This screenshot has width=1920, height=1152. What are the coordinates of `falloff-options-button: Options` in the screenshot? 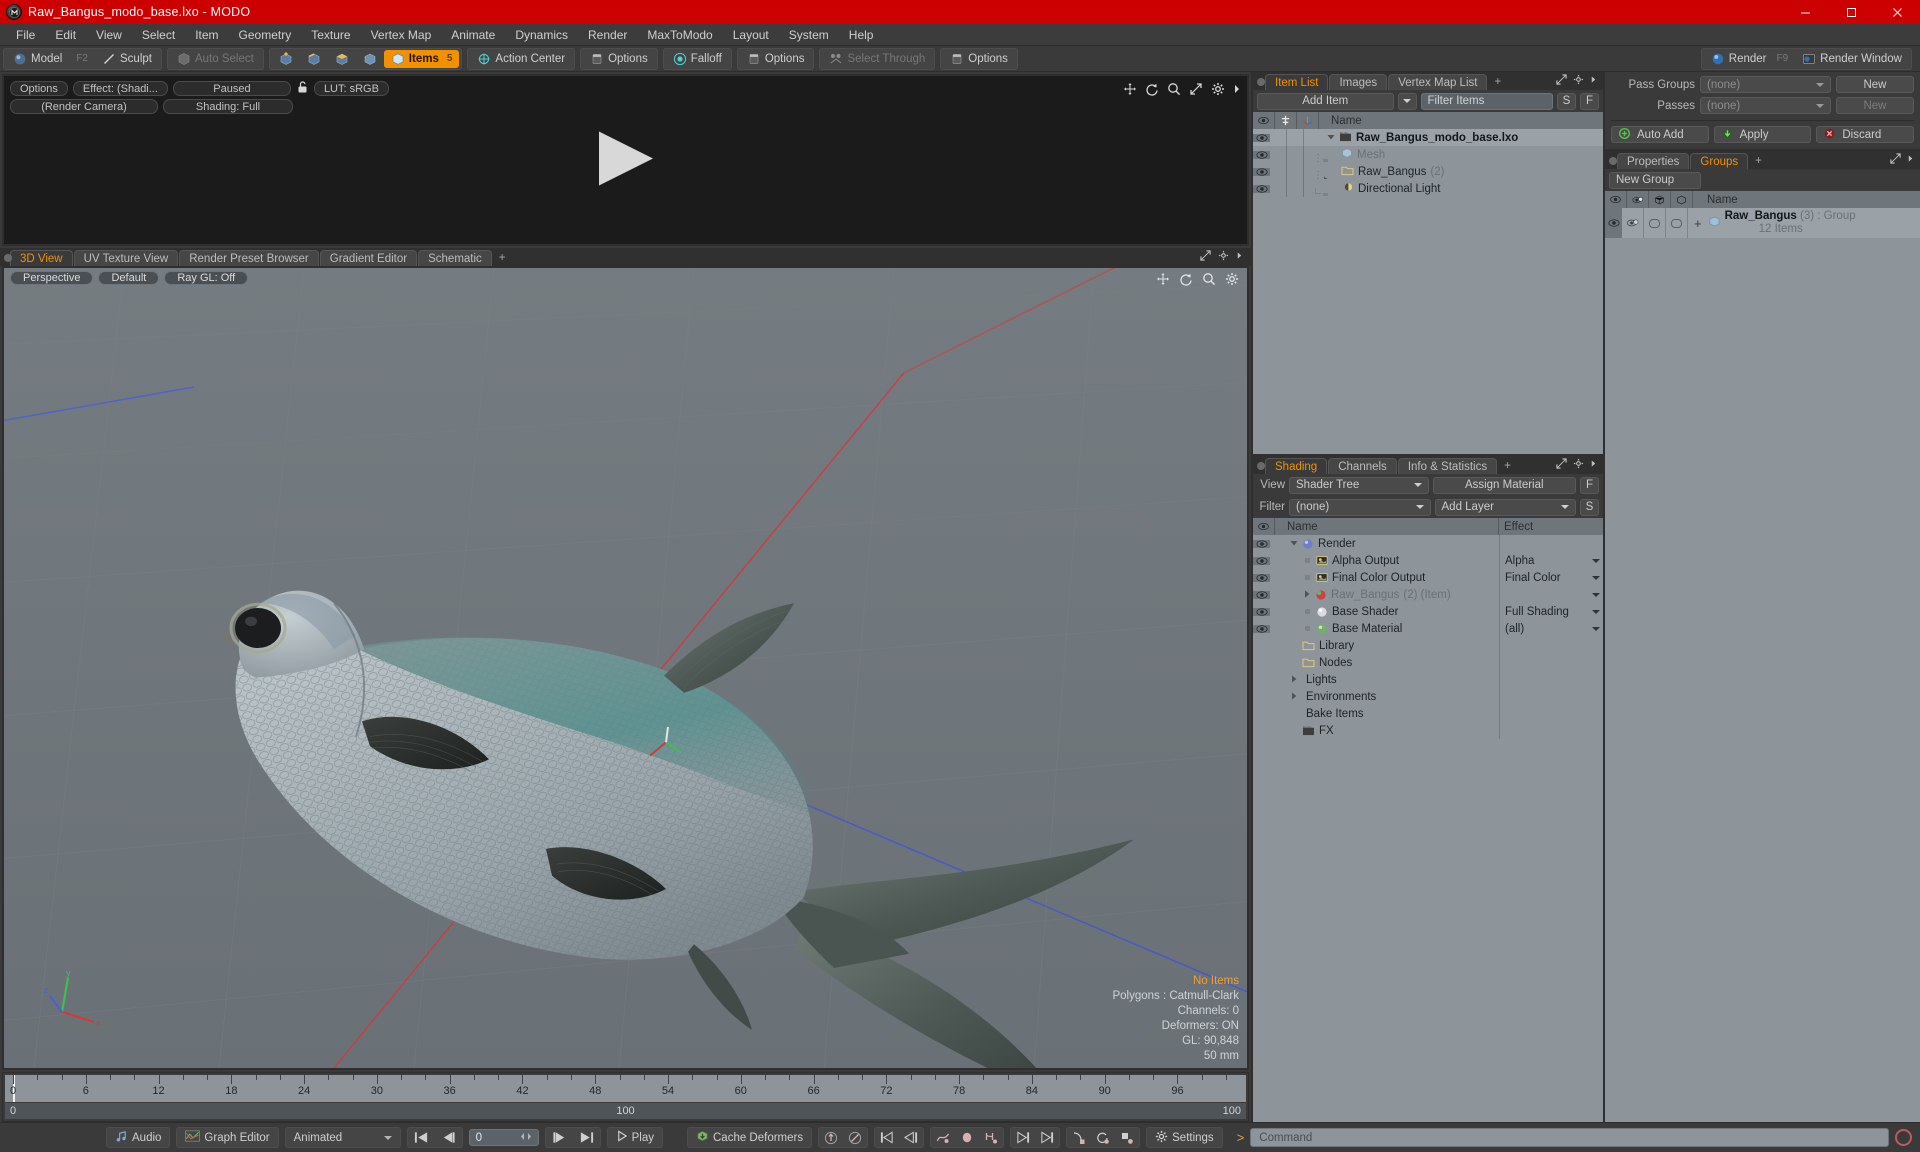 It's located at (776, 59).